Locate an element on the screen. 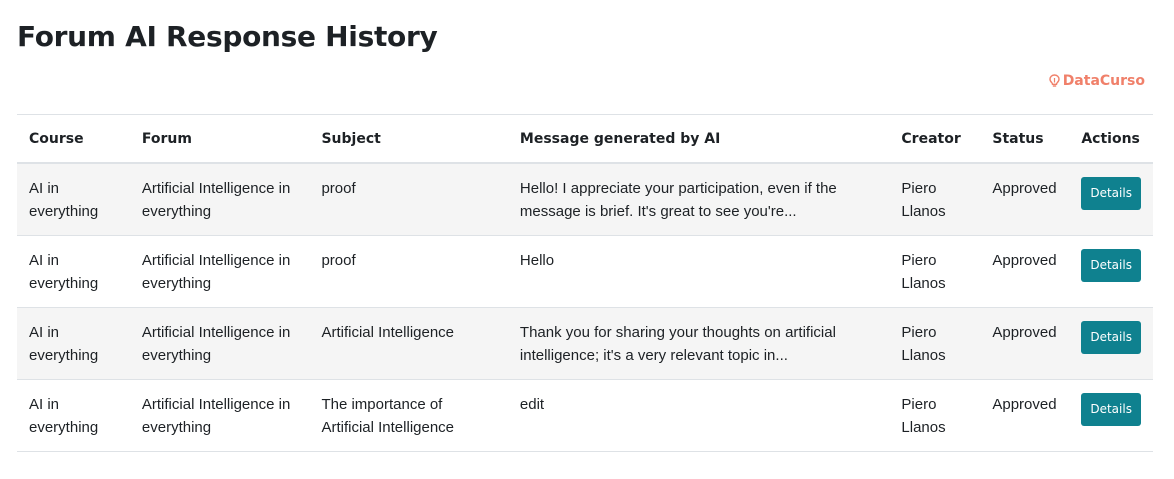 This screenshot has width=1174, height=479. header-message: Message generated by AI is located at coordinates (698, 139).